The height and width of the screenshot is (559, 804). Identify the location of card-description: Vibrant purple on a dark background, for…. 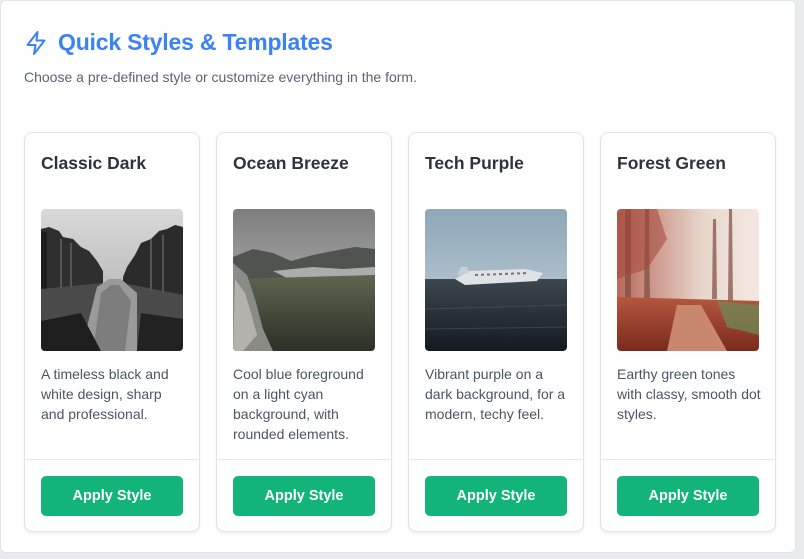
(495, 394).